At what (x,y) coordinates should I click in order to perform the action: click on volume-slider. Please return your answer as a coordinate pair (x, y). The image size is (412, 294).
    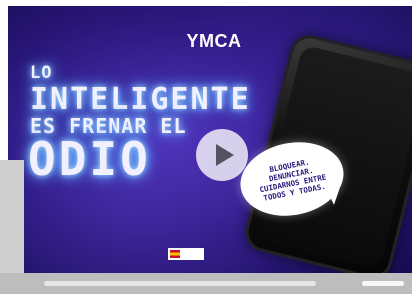
    Looking at the image, I should click on (383, 283).